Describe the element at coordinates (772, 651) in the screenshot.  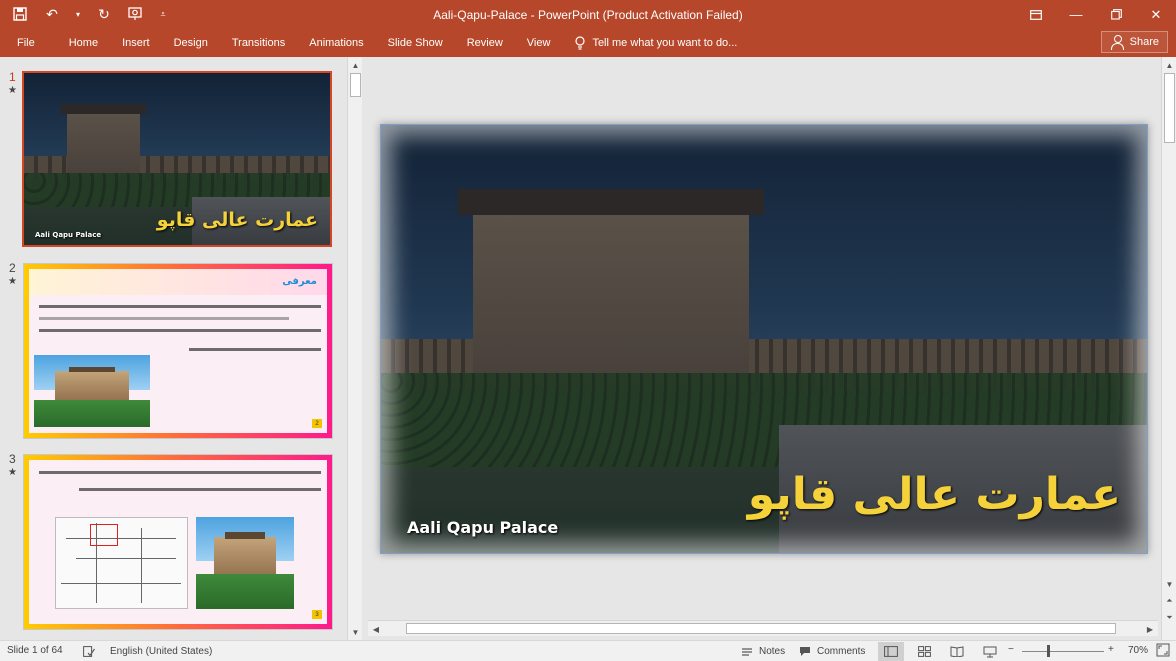
I see `notes-label: Notes` at that location.